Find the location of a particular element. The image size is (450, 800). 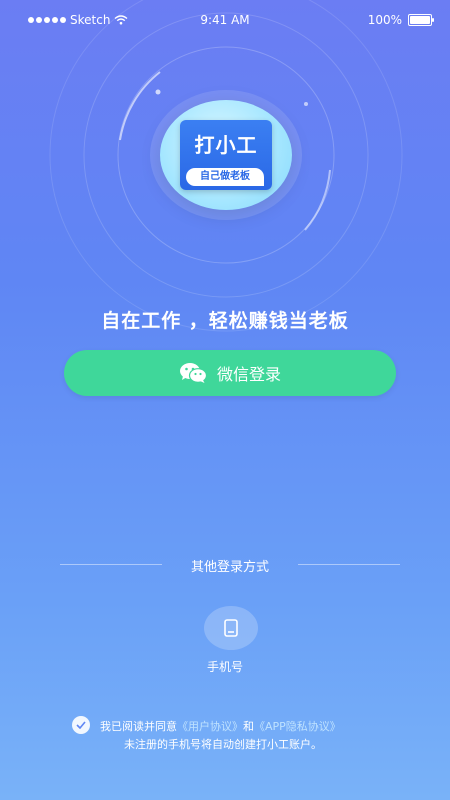

wechat-login-label: 微信登录 is located at coordinates (248, 374).